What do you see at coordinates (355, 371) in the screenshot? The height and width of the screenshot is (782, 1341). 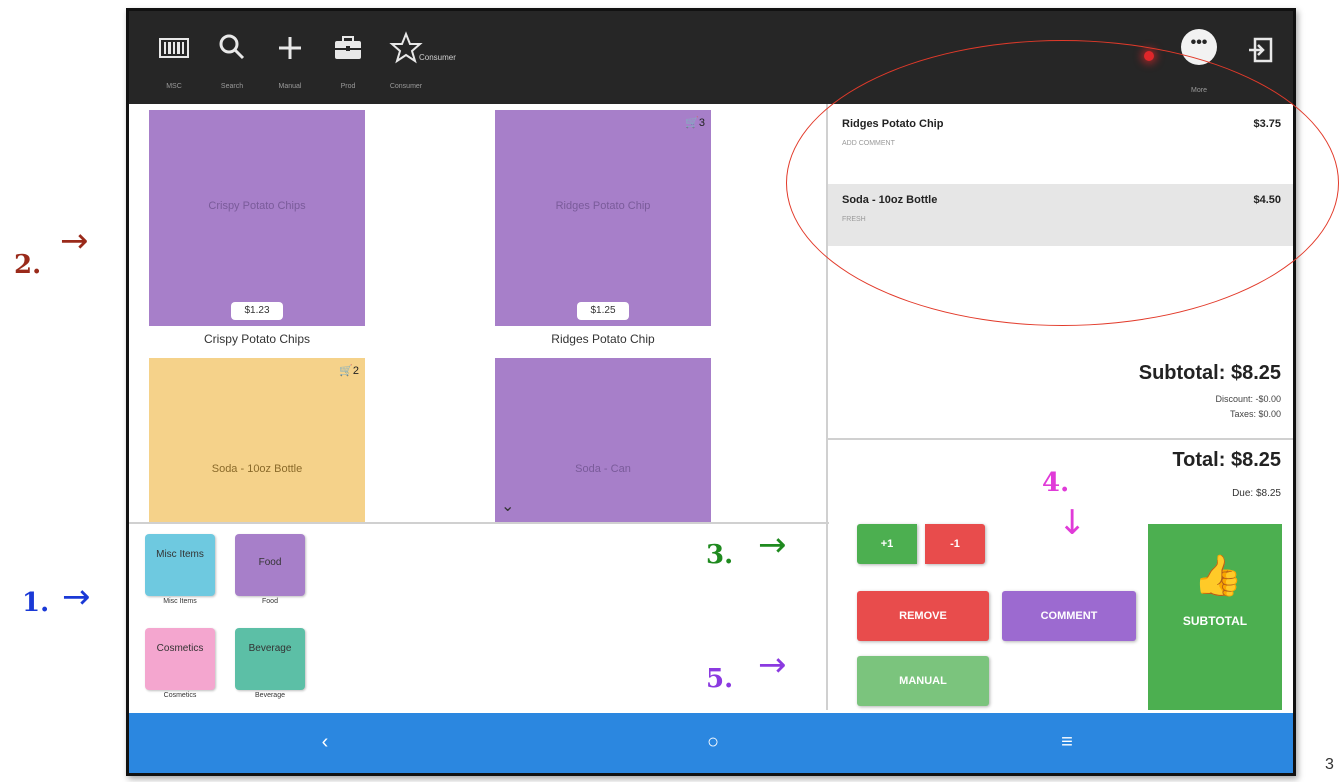 I see `cart-count-value: 2` at bounding box center [355, 371].